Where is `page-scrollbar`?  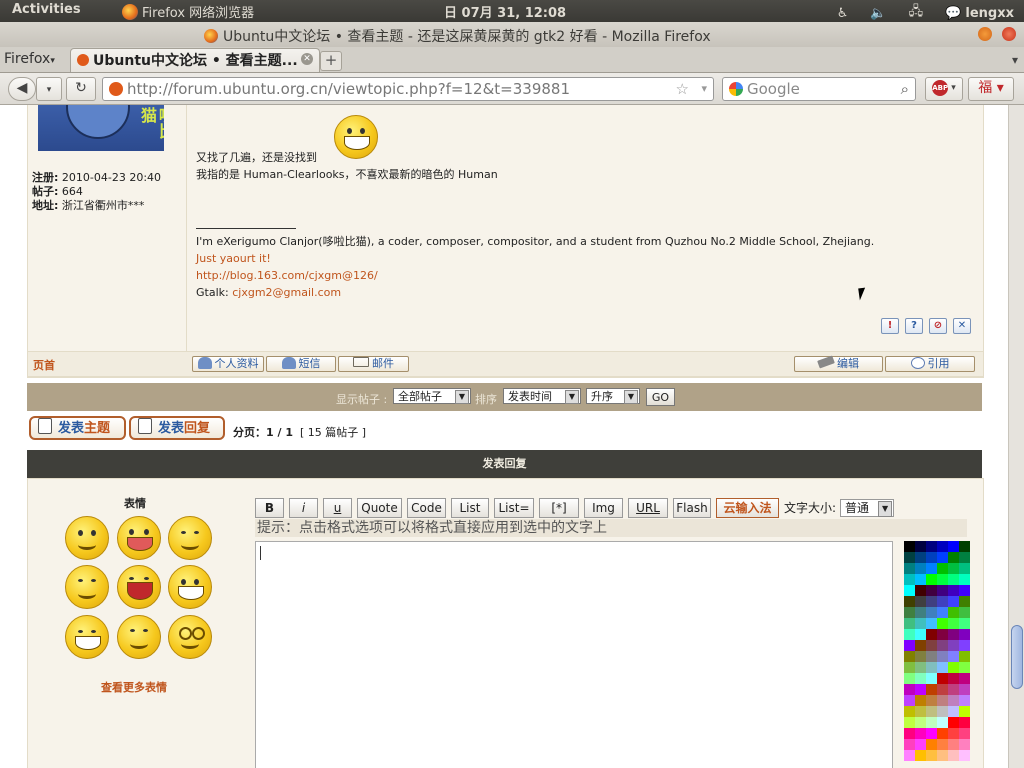
page-scrollbar is located at coordinates (1016, 436).